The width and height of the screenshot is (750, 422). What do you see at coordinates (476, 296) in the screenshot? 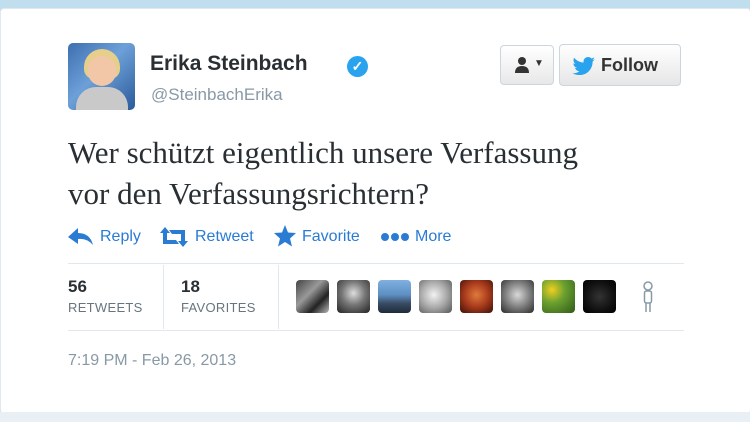
I see `avatar-red-portrait` at bounding box center [476, 296].